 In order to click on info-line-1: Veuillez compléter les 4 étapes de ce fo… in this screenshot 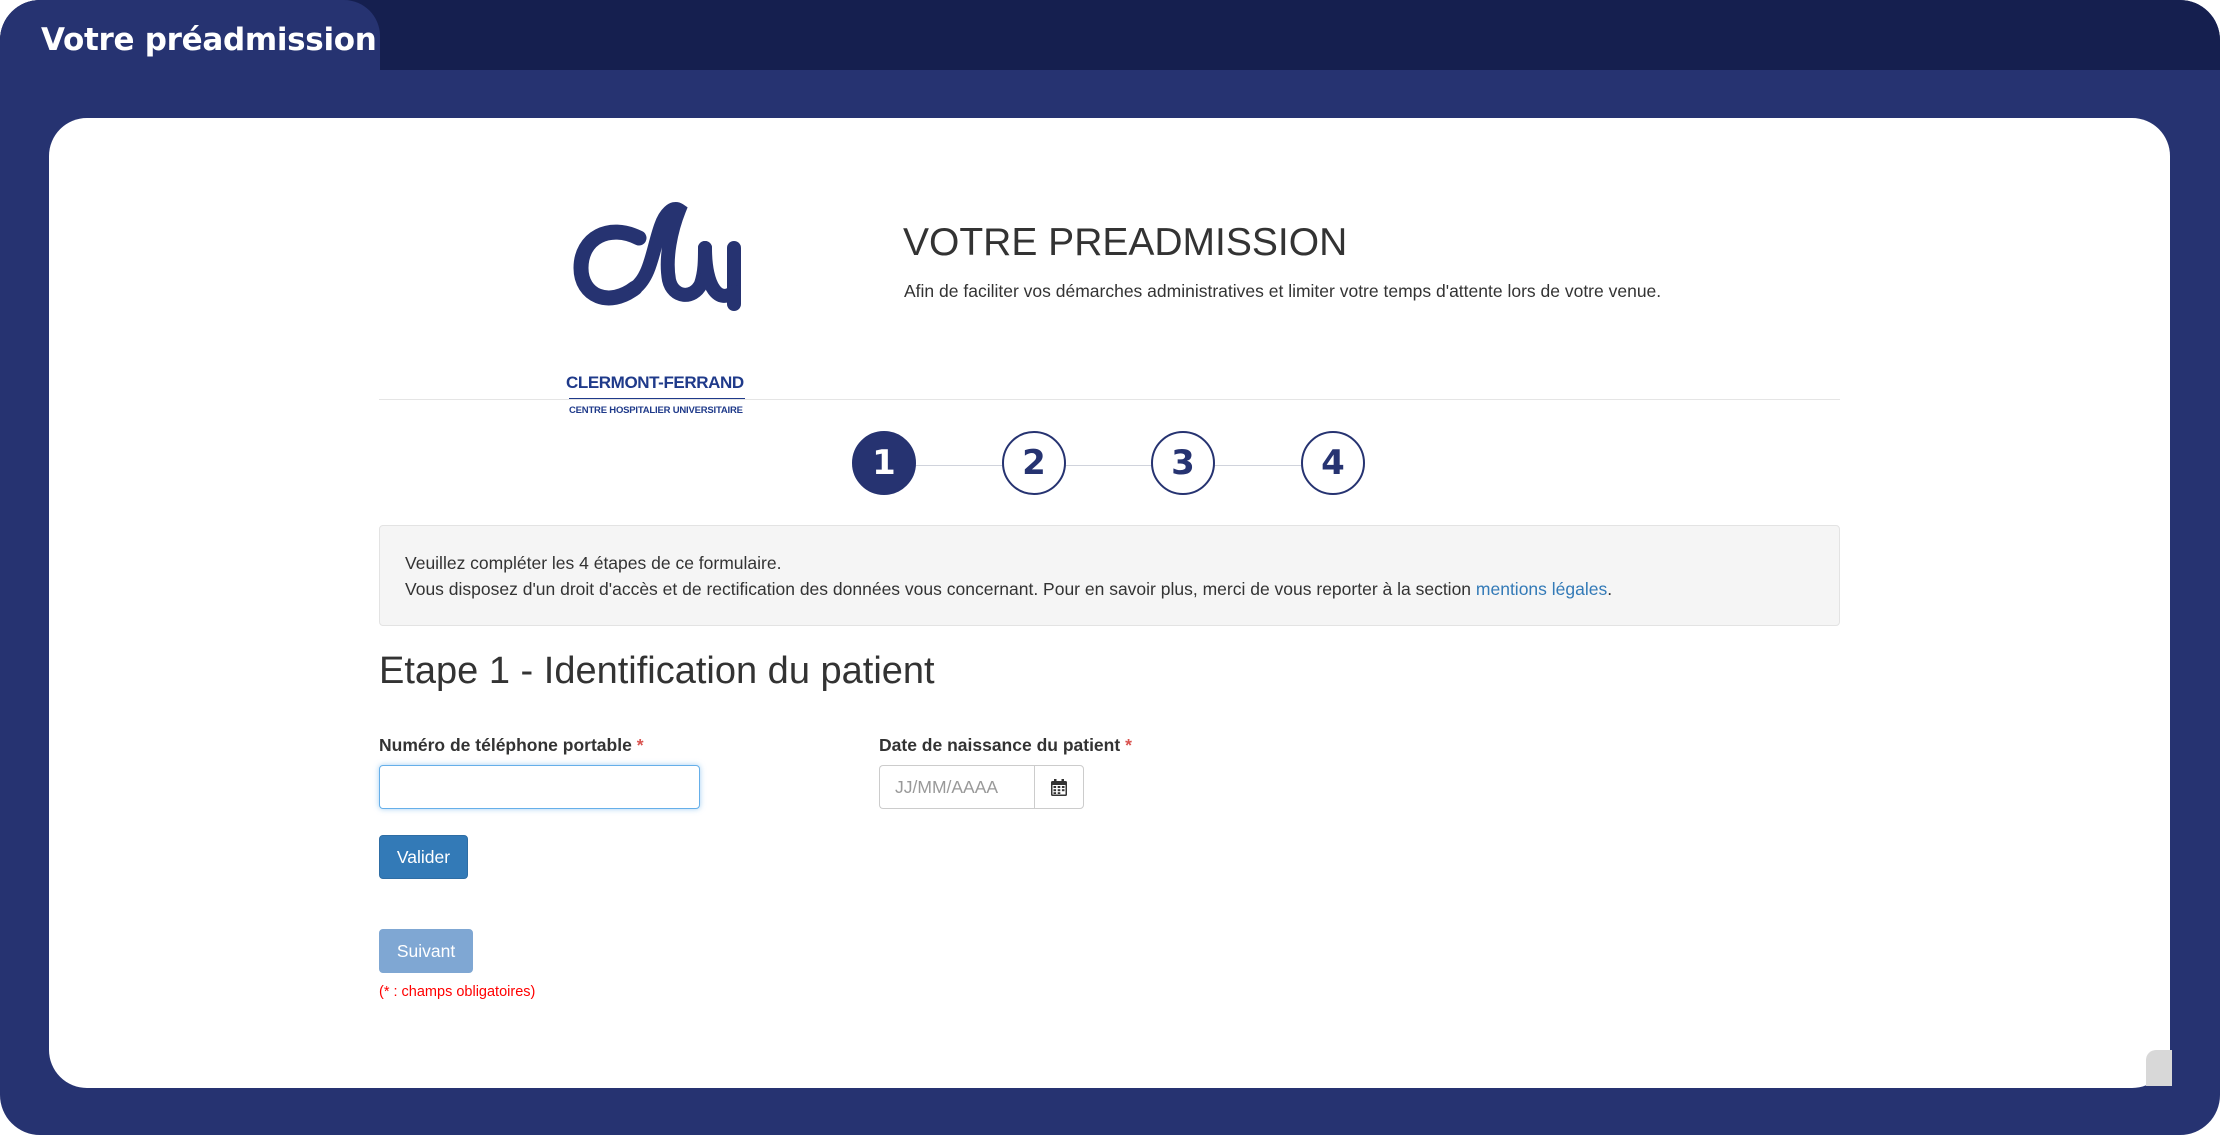, I will do `click(593, 563)`.